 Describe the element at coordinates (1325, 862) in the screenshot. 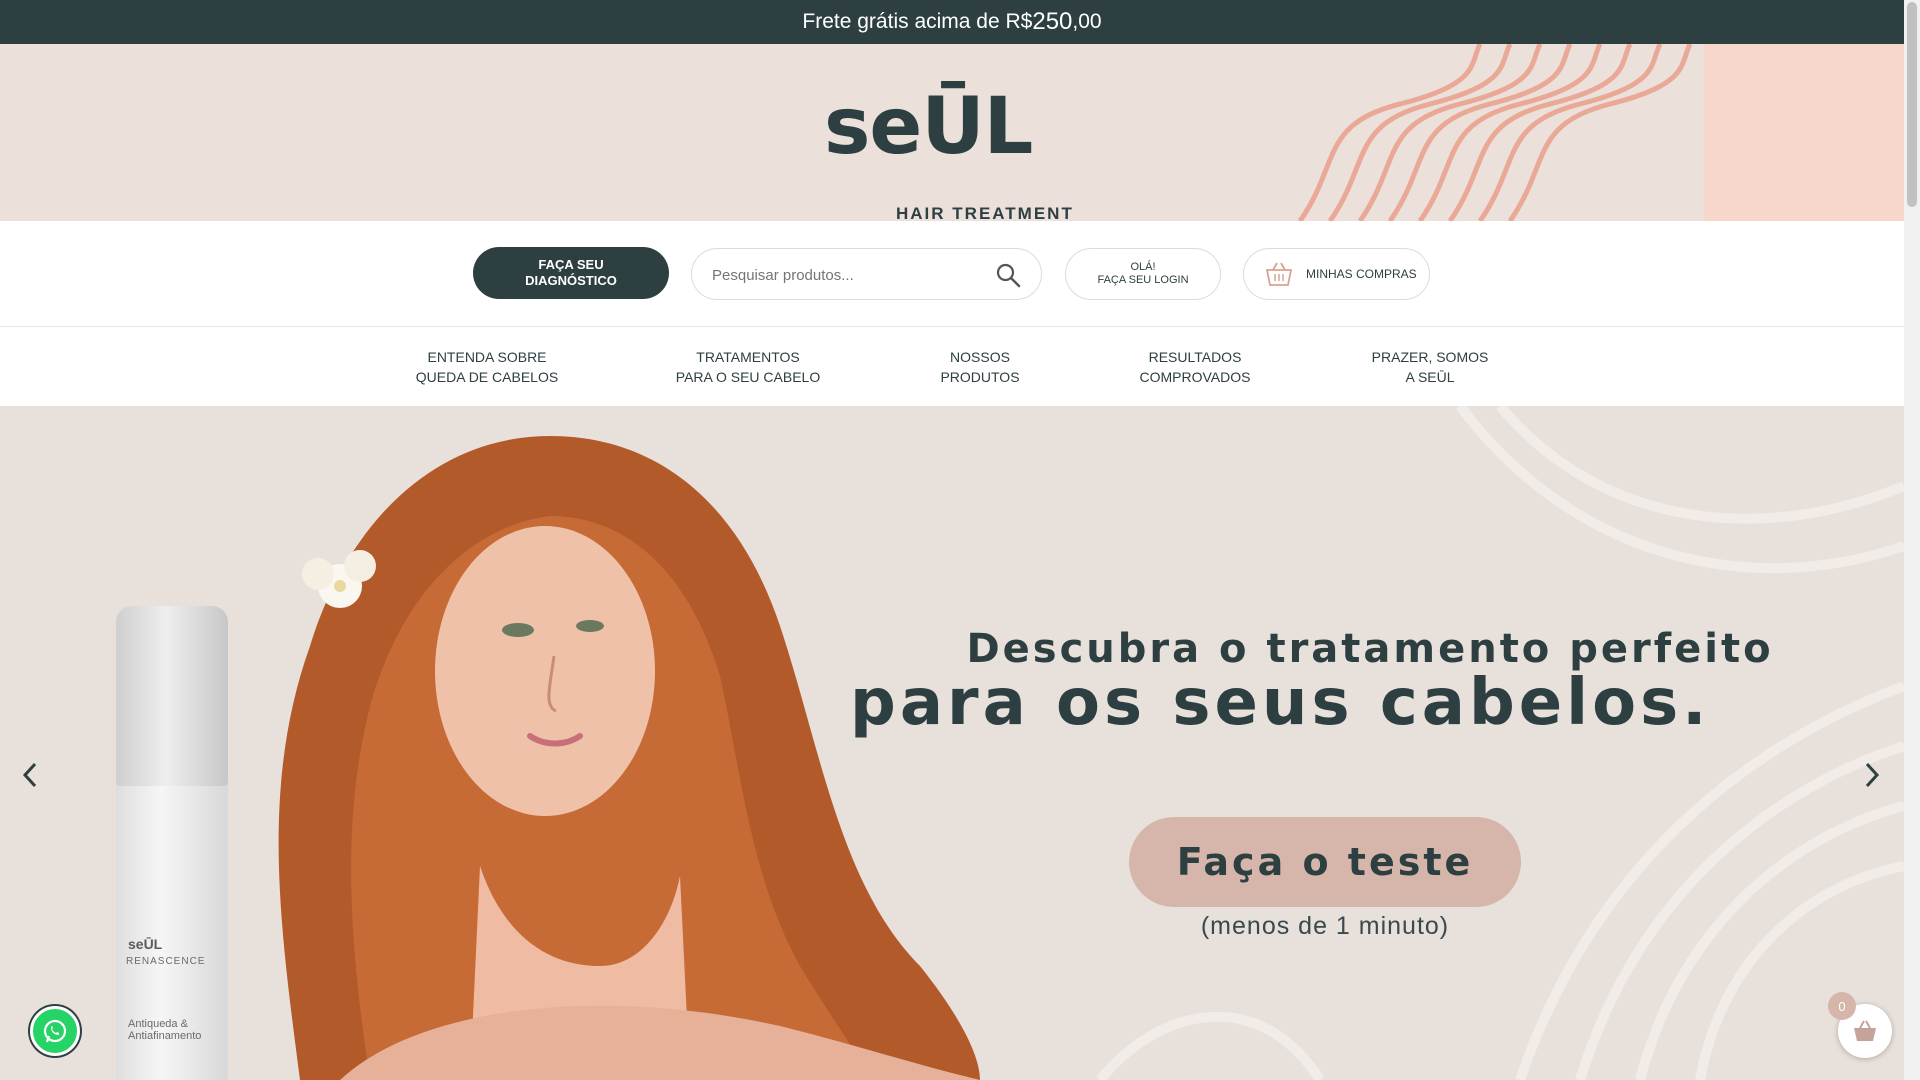

I see `take-test-button: Faça o teste` at that location.